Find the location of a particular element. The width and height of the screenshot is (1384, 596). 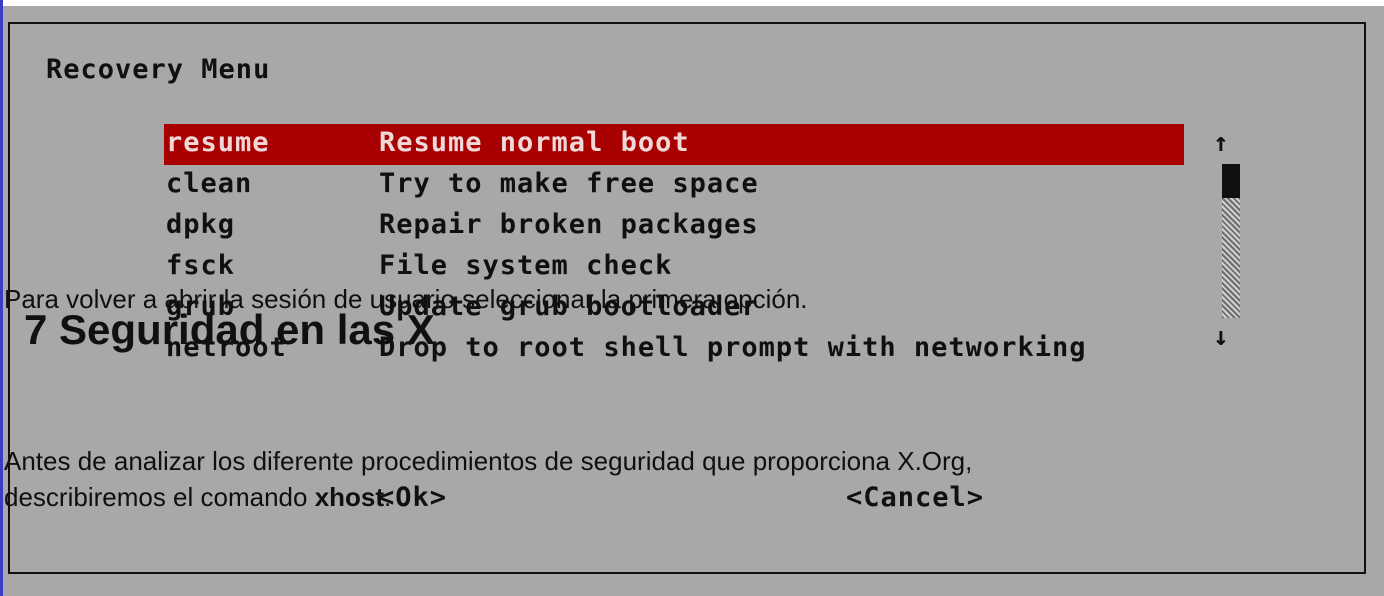

scrollbar-thumb is located at coordinates (1231, 182).